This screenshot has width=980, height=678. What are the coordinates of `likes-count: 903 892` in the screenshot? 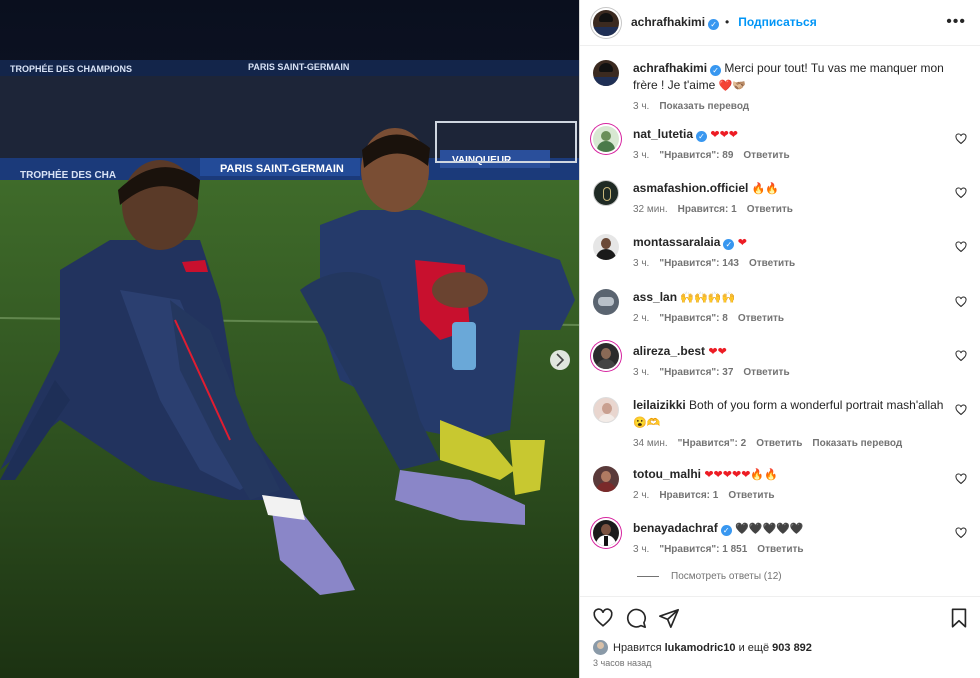 It's located at (792, 648).